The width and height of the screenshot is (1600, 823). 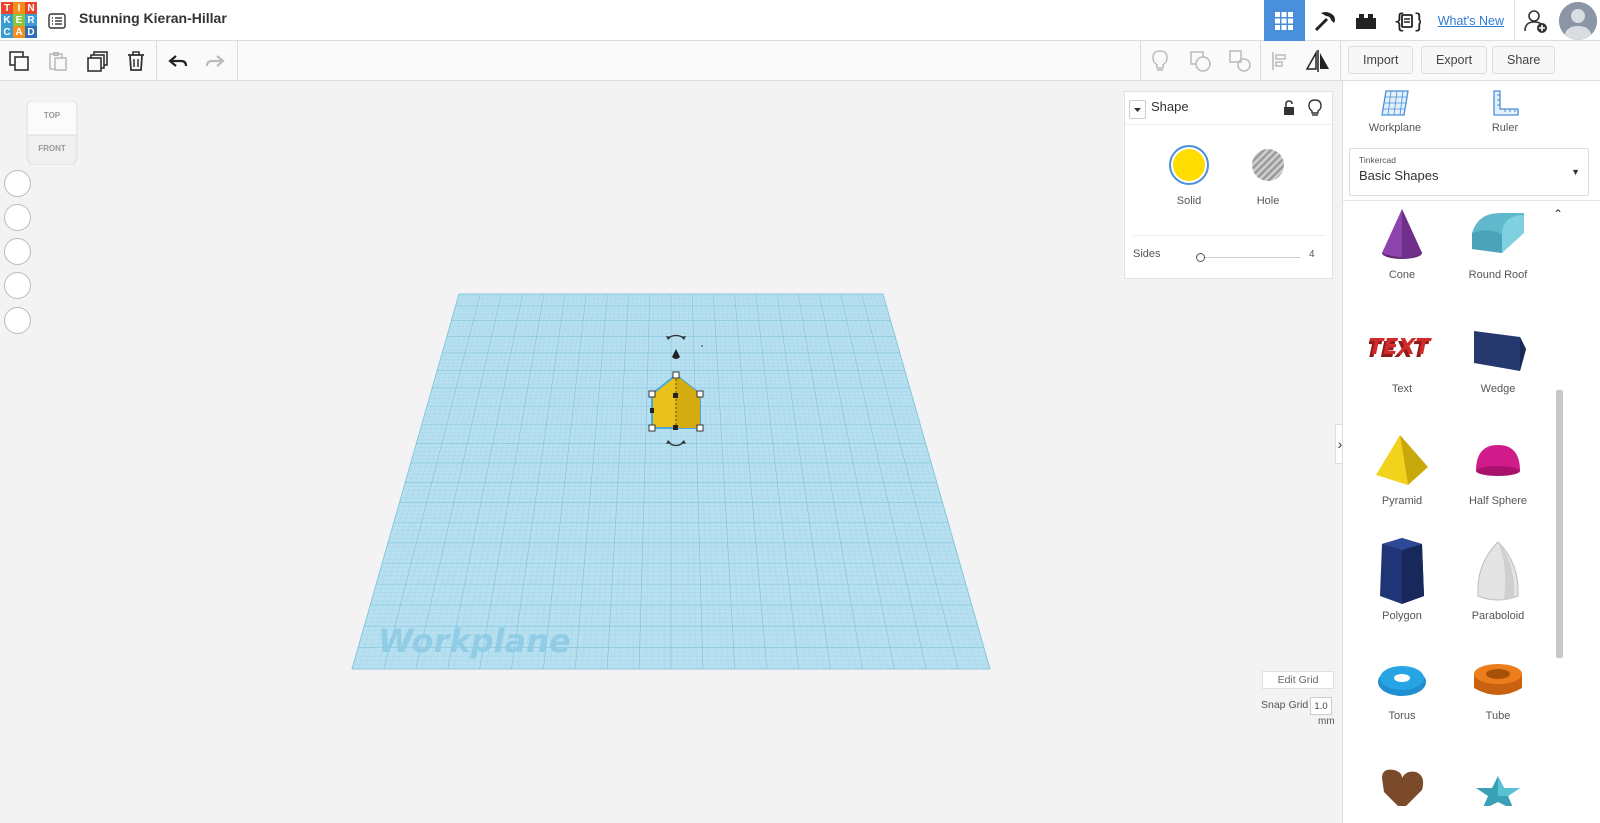 I want to click on shape-paraboloid: Paraboloid, so click(x=1498, y=578).